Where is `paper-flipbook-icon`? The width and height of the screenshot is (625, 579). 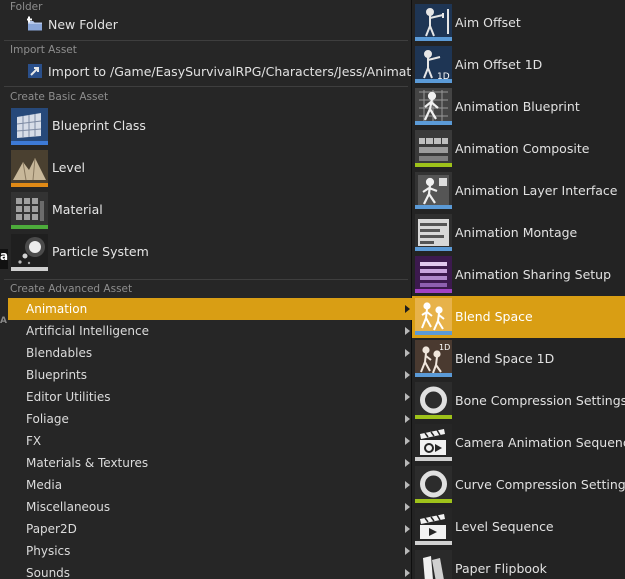
paper-flipbook-icon is located at coordinates (433, 564).